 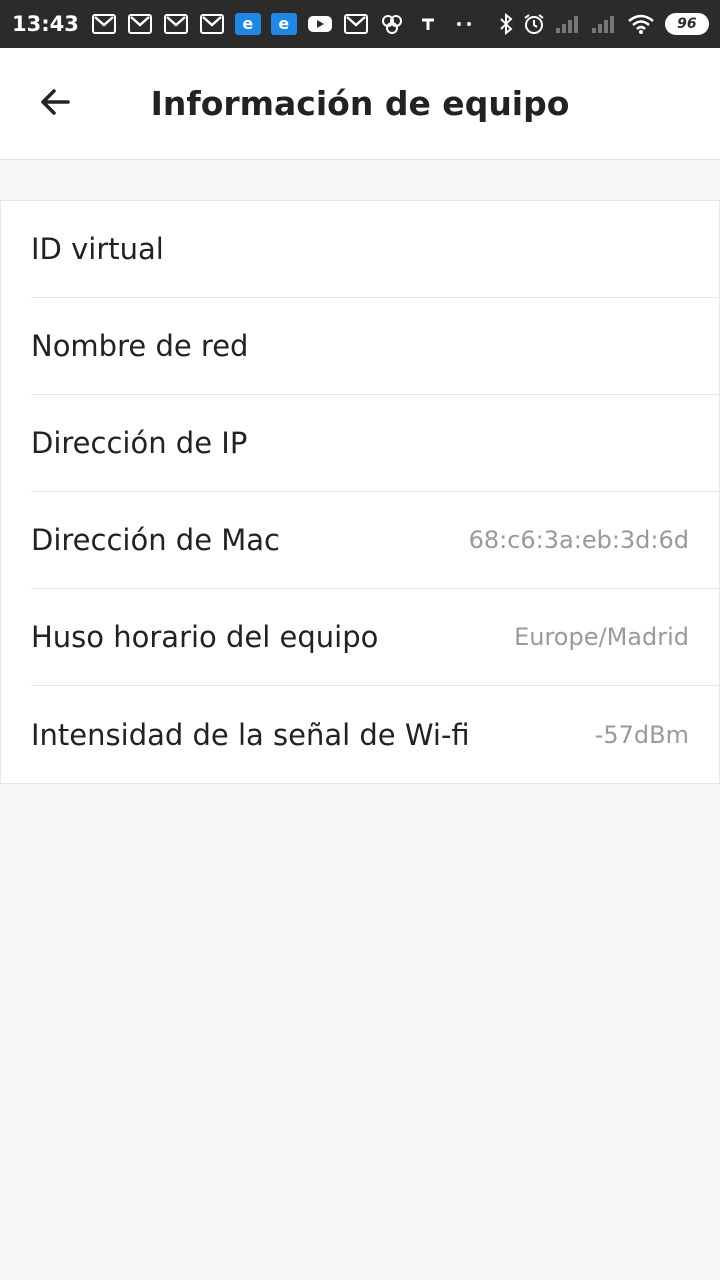 What do you see at coordinates (140, 346) in the screenshot?
I see `row-label: Nombre de red` at bounding box center [140, 346].